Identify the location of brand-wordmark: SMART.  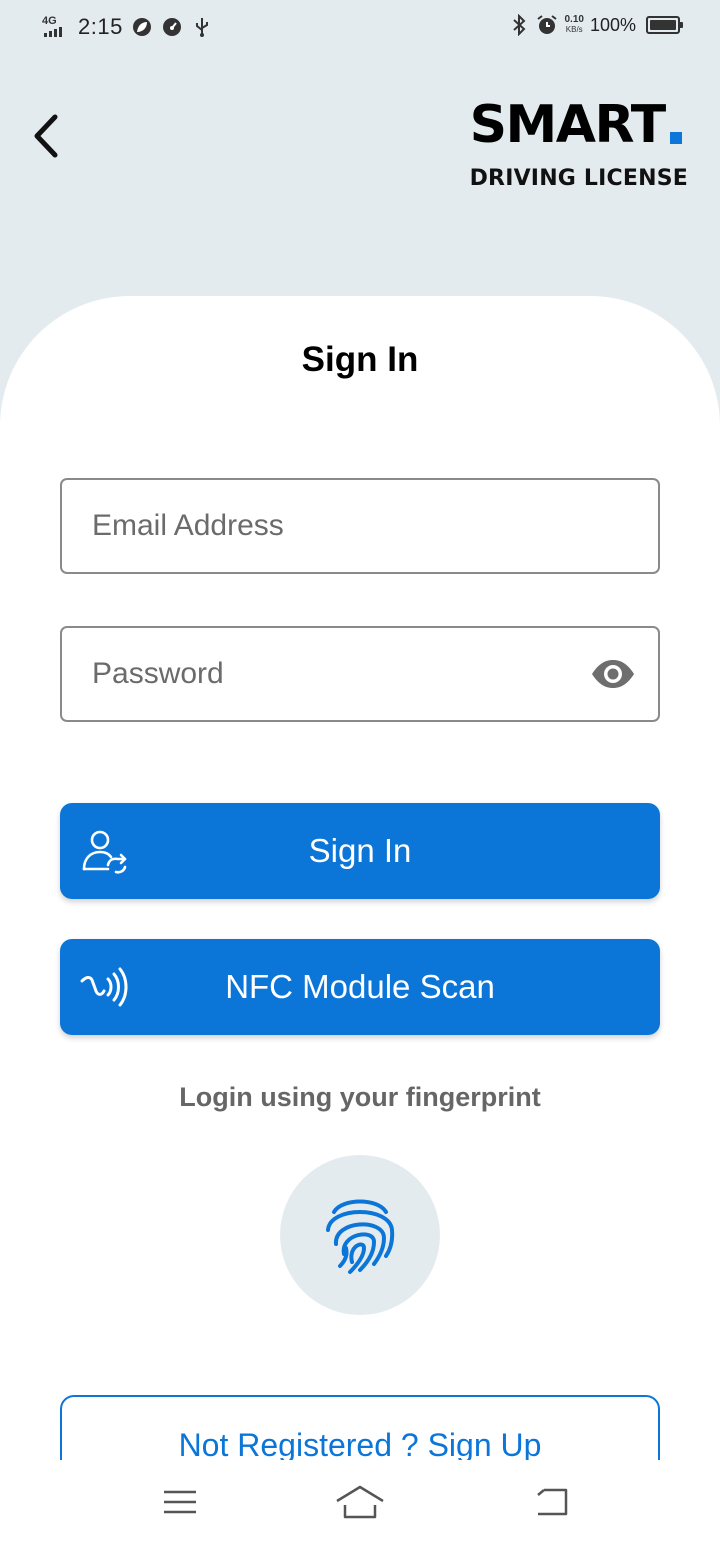
(579, 125).